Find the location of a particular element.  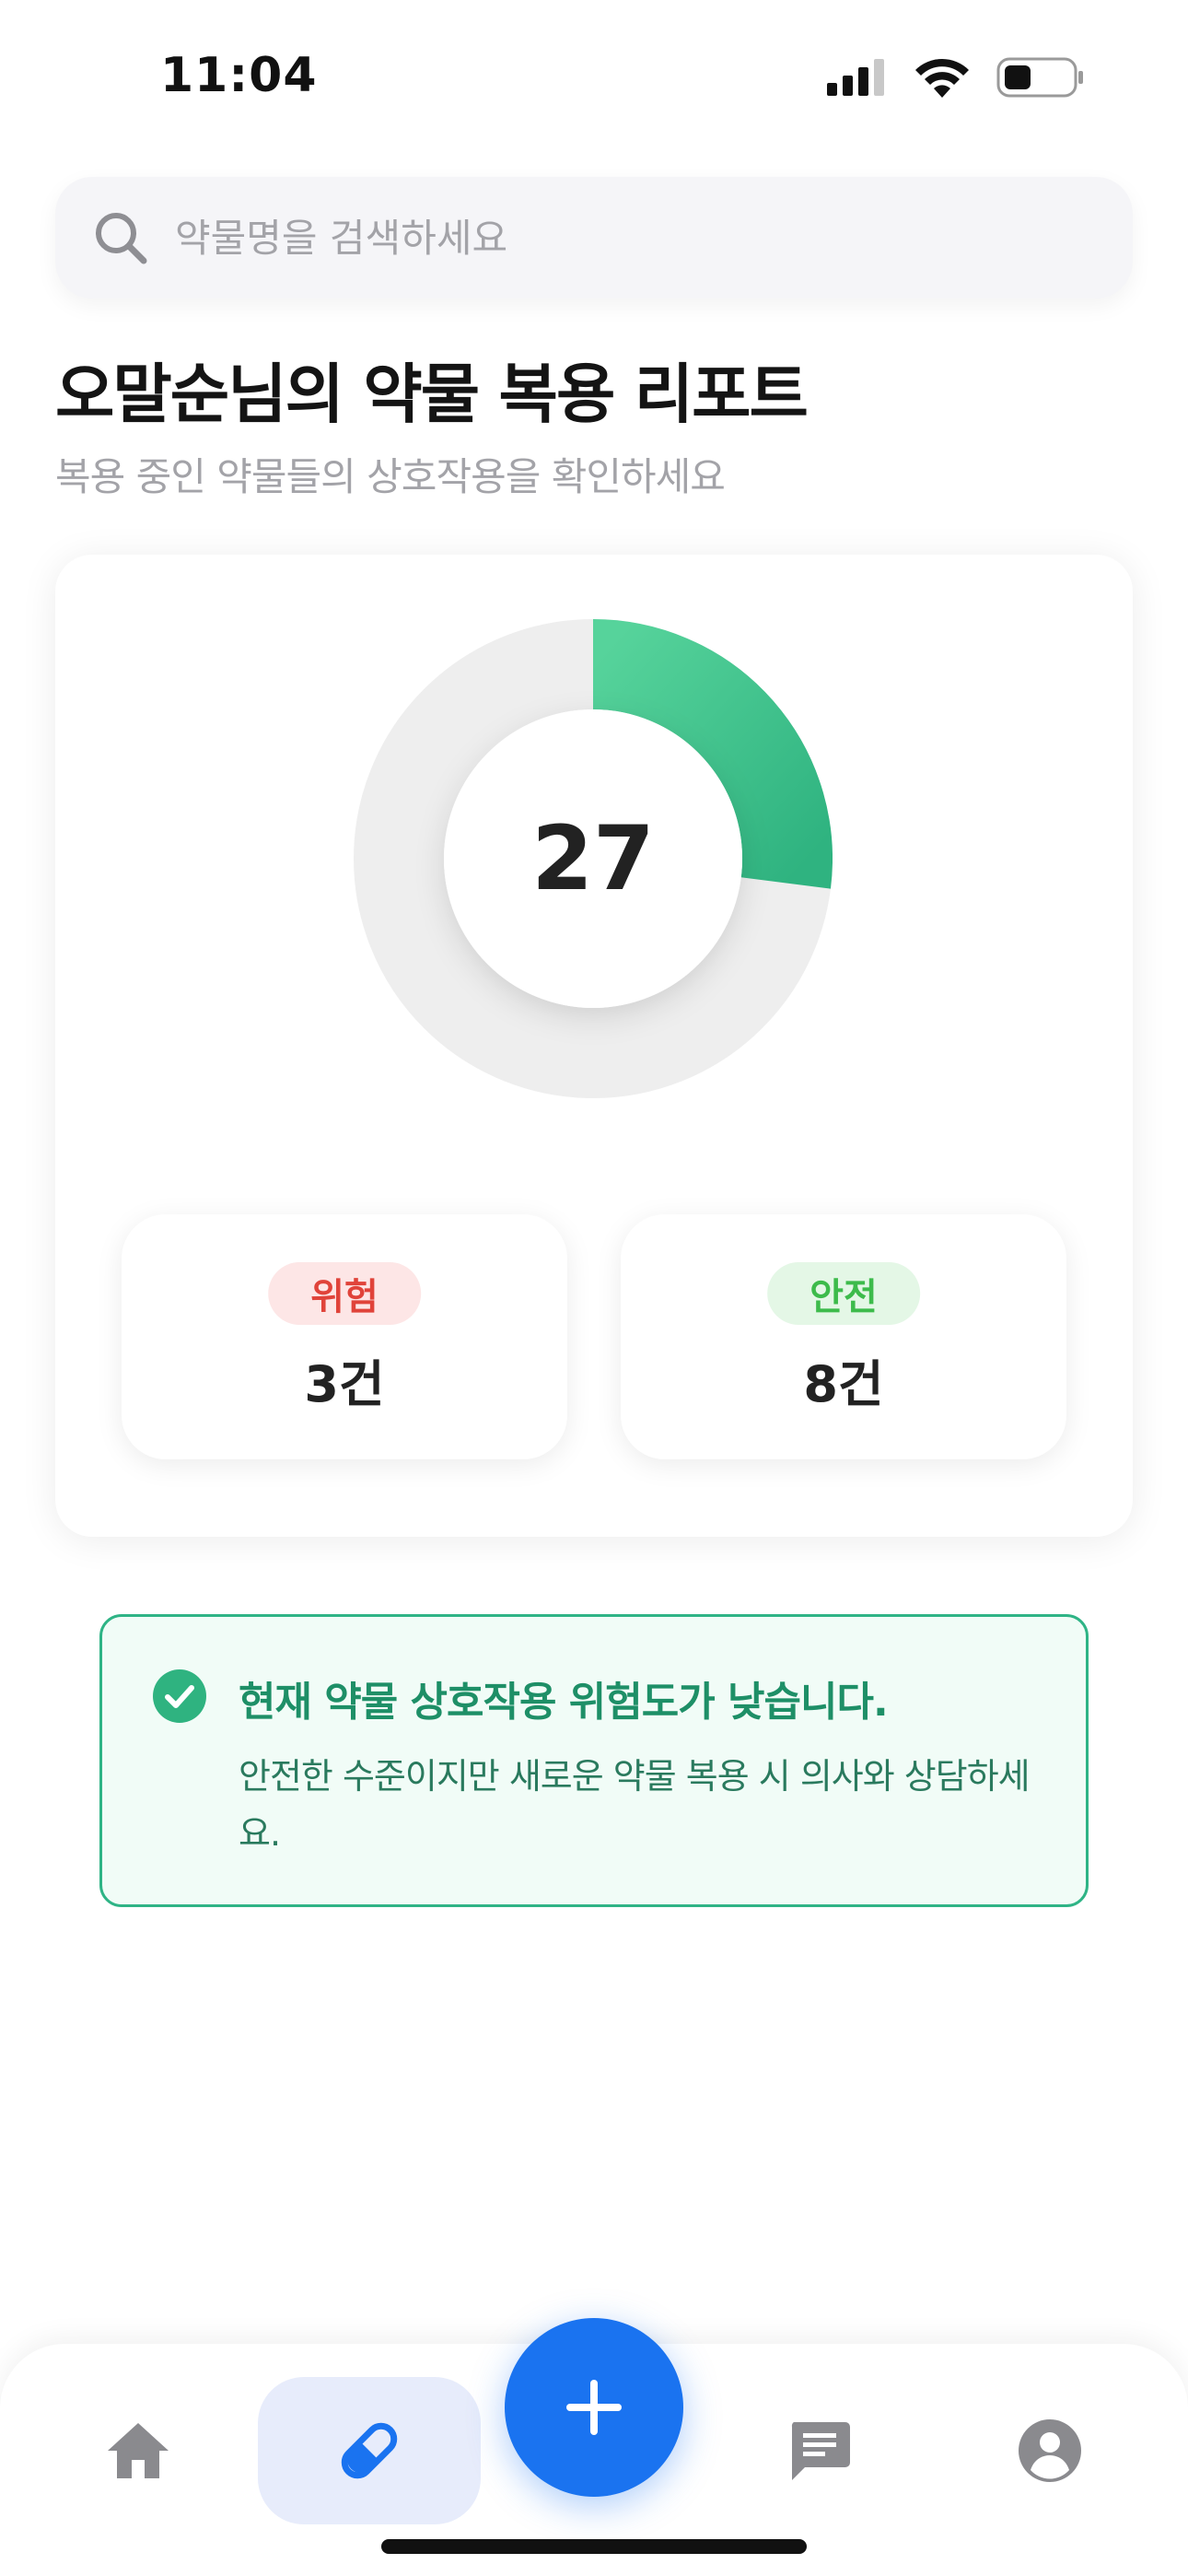

danger-stat-card: 위험 3건 is located at coordinates (344, 1336).